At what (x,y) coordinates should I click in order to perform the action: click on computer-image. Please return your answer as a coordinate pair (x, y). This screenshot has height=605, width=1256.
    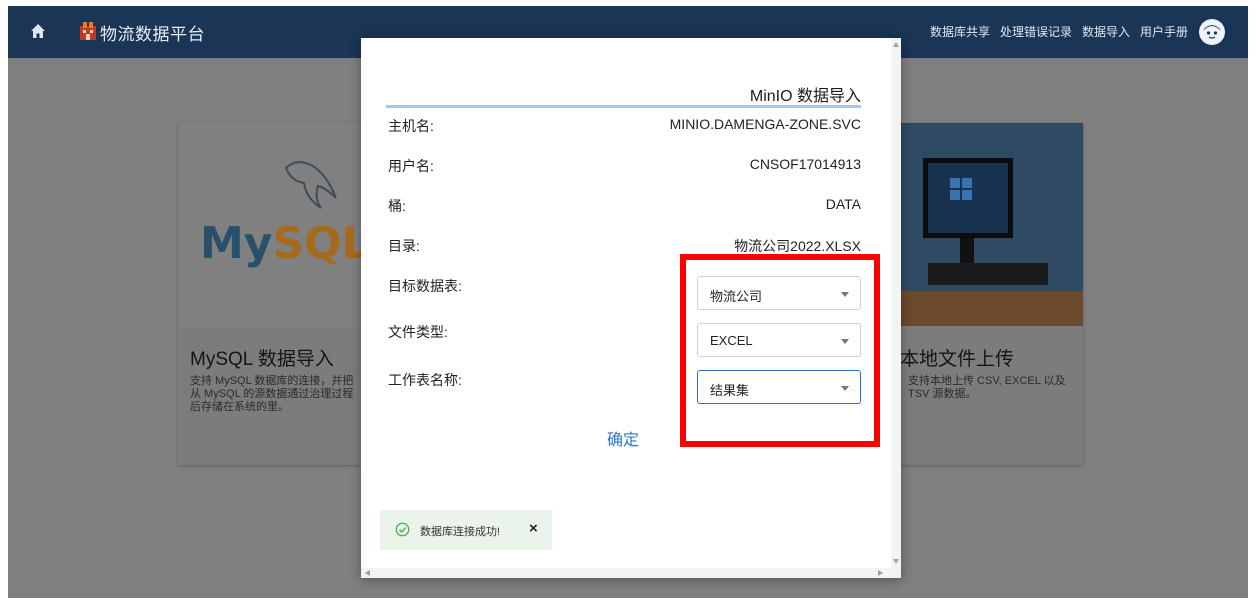
    Looking at the image, I should click on (990, 224).